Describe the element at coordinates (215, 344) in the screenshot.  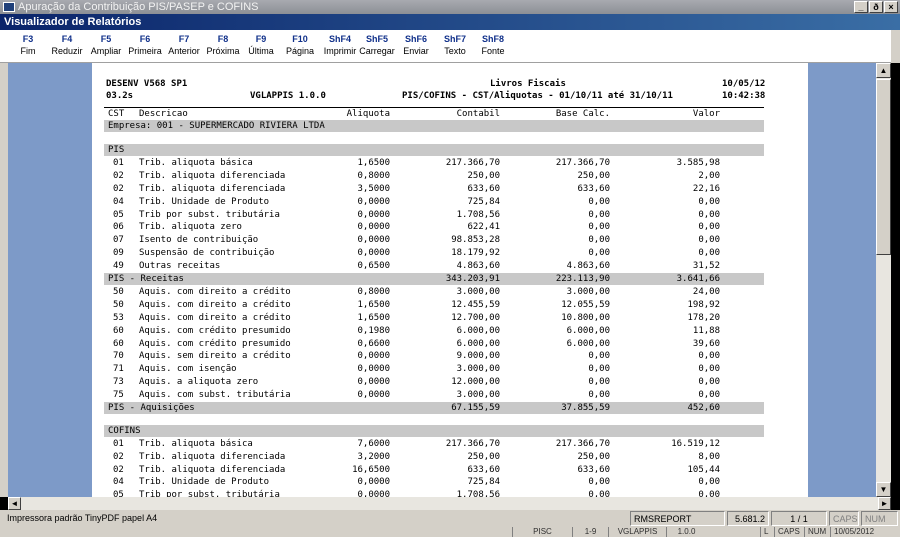
I see `cell-descricao: Aquis. com crédito presumido` at that location.